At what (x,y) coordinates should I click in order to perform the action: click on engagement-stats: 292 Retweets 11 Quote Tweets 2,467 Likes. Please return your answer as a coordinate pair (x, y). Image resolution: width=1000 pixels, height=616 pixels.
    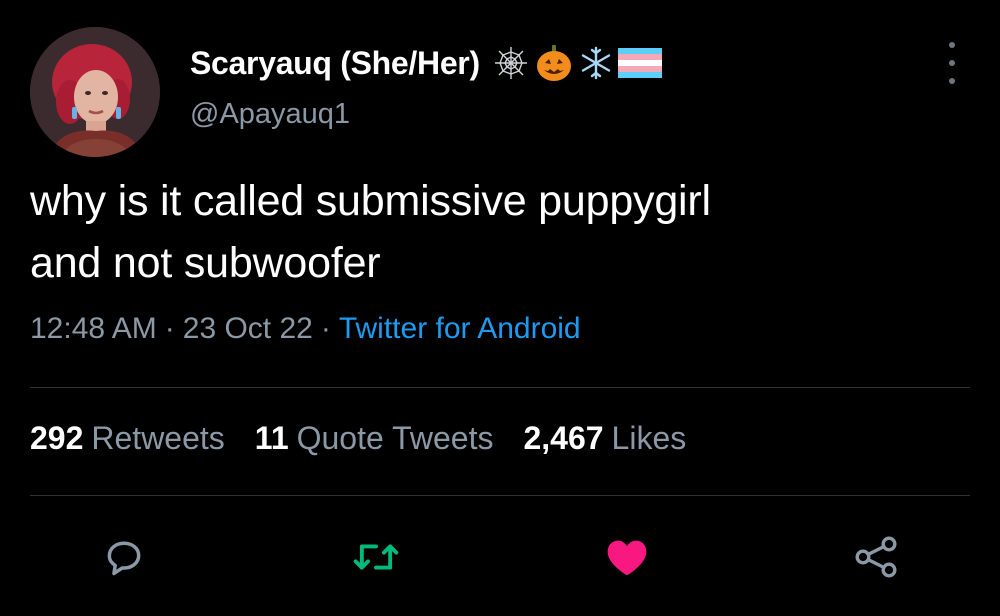
    Looking at the image, I should click on (358, 438).